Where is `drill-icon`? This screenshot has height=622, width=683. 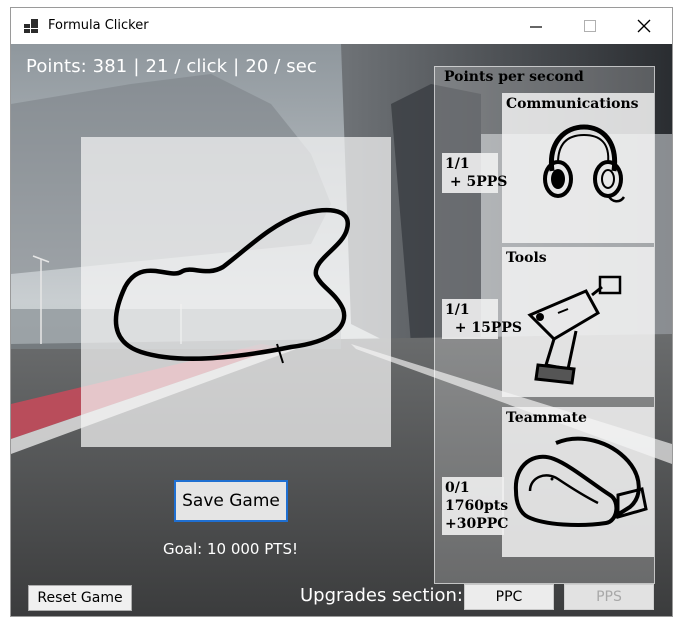 drill-icon is located at coordinates (574, 330).